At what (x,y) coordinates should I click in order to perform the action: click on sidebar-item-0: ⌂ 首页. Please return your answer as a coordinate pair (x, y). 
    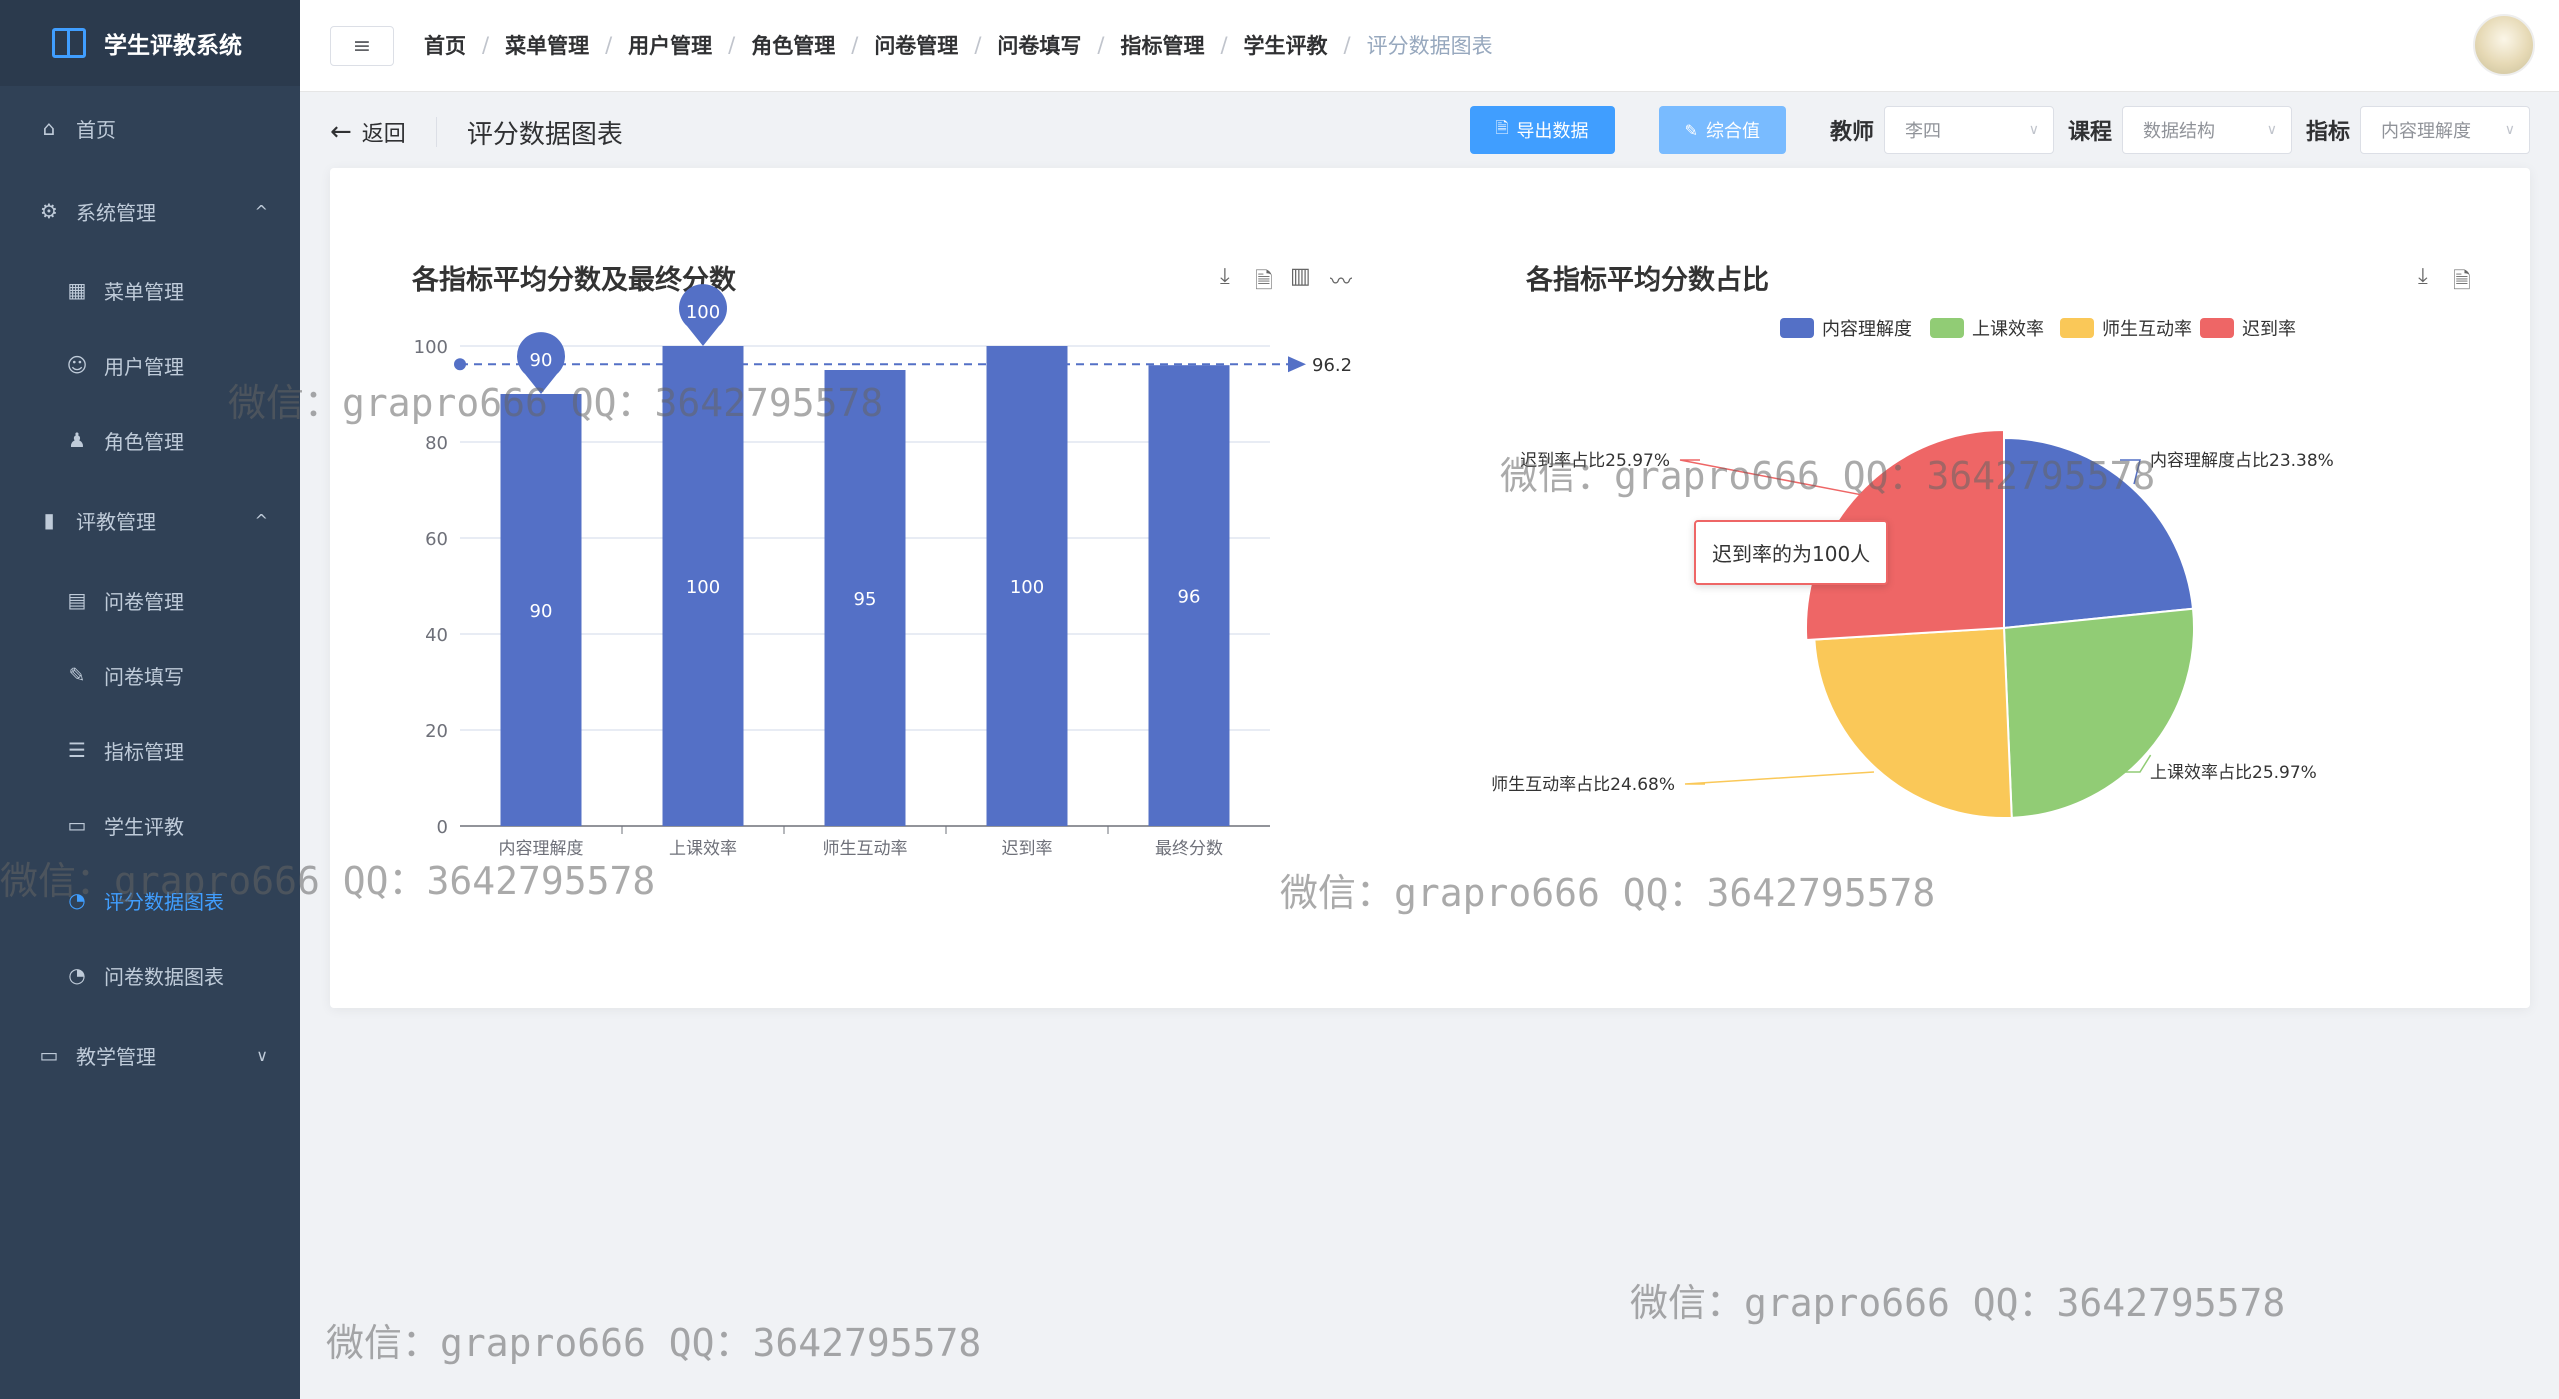
    Looking at the image, I should click on (150, 128).